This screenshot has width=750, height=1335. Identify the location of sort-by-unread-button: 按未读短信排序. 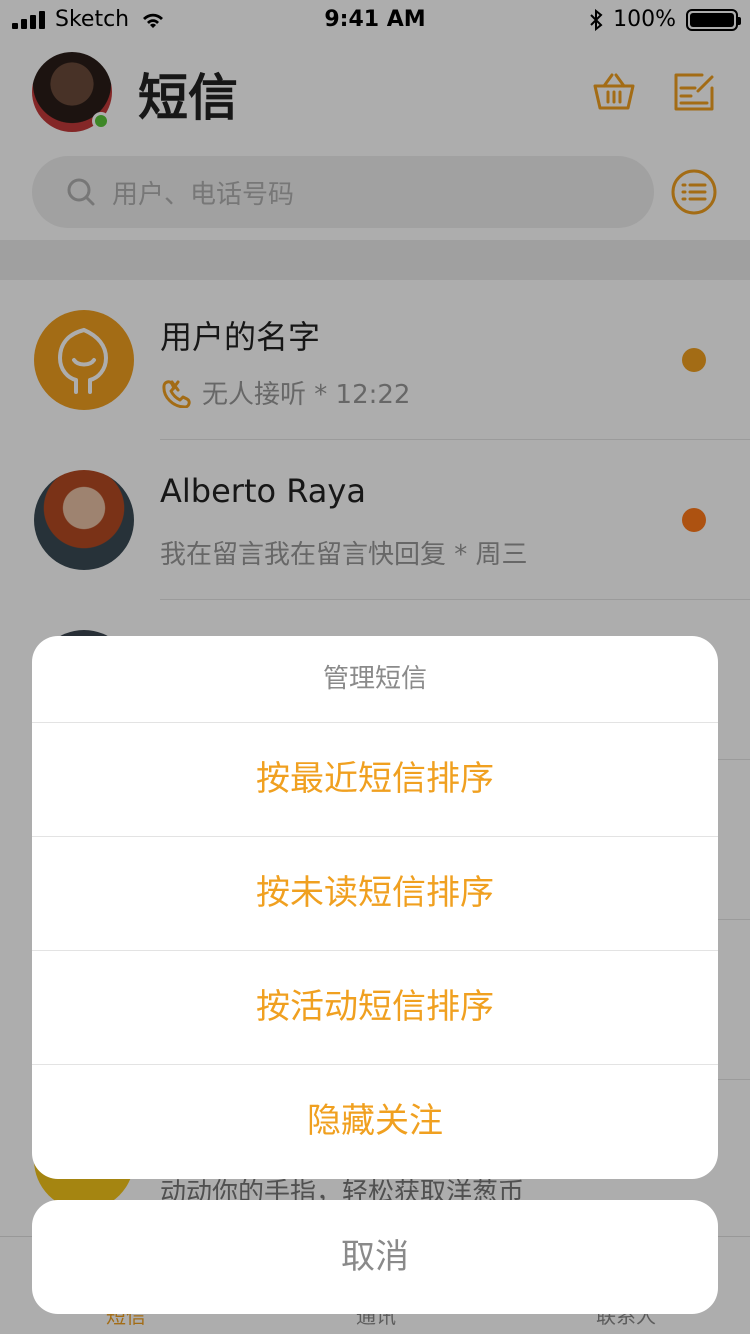
(375, 894).